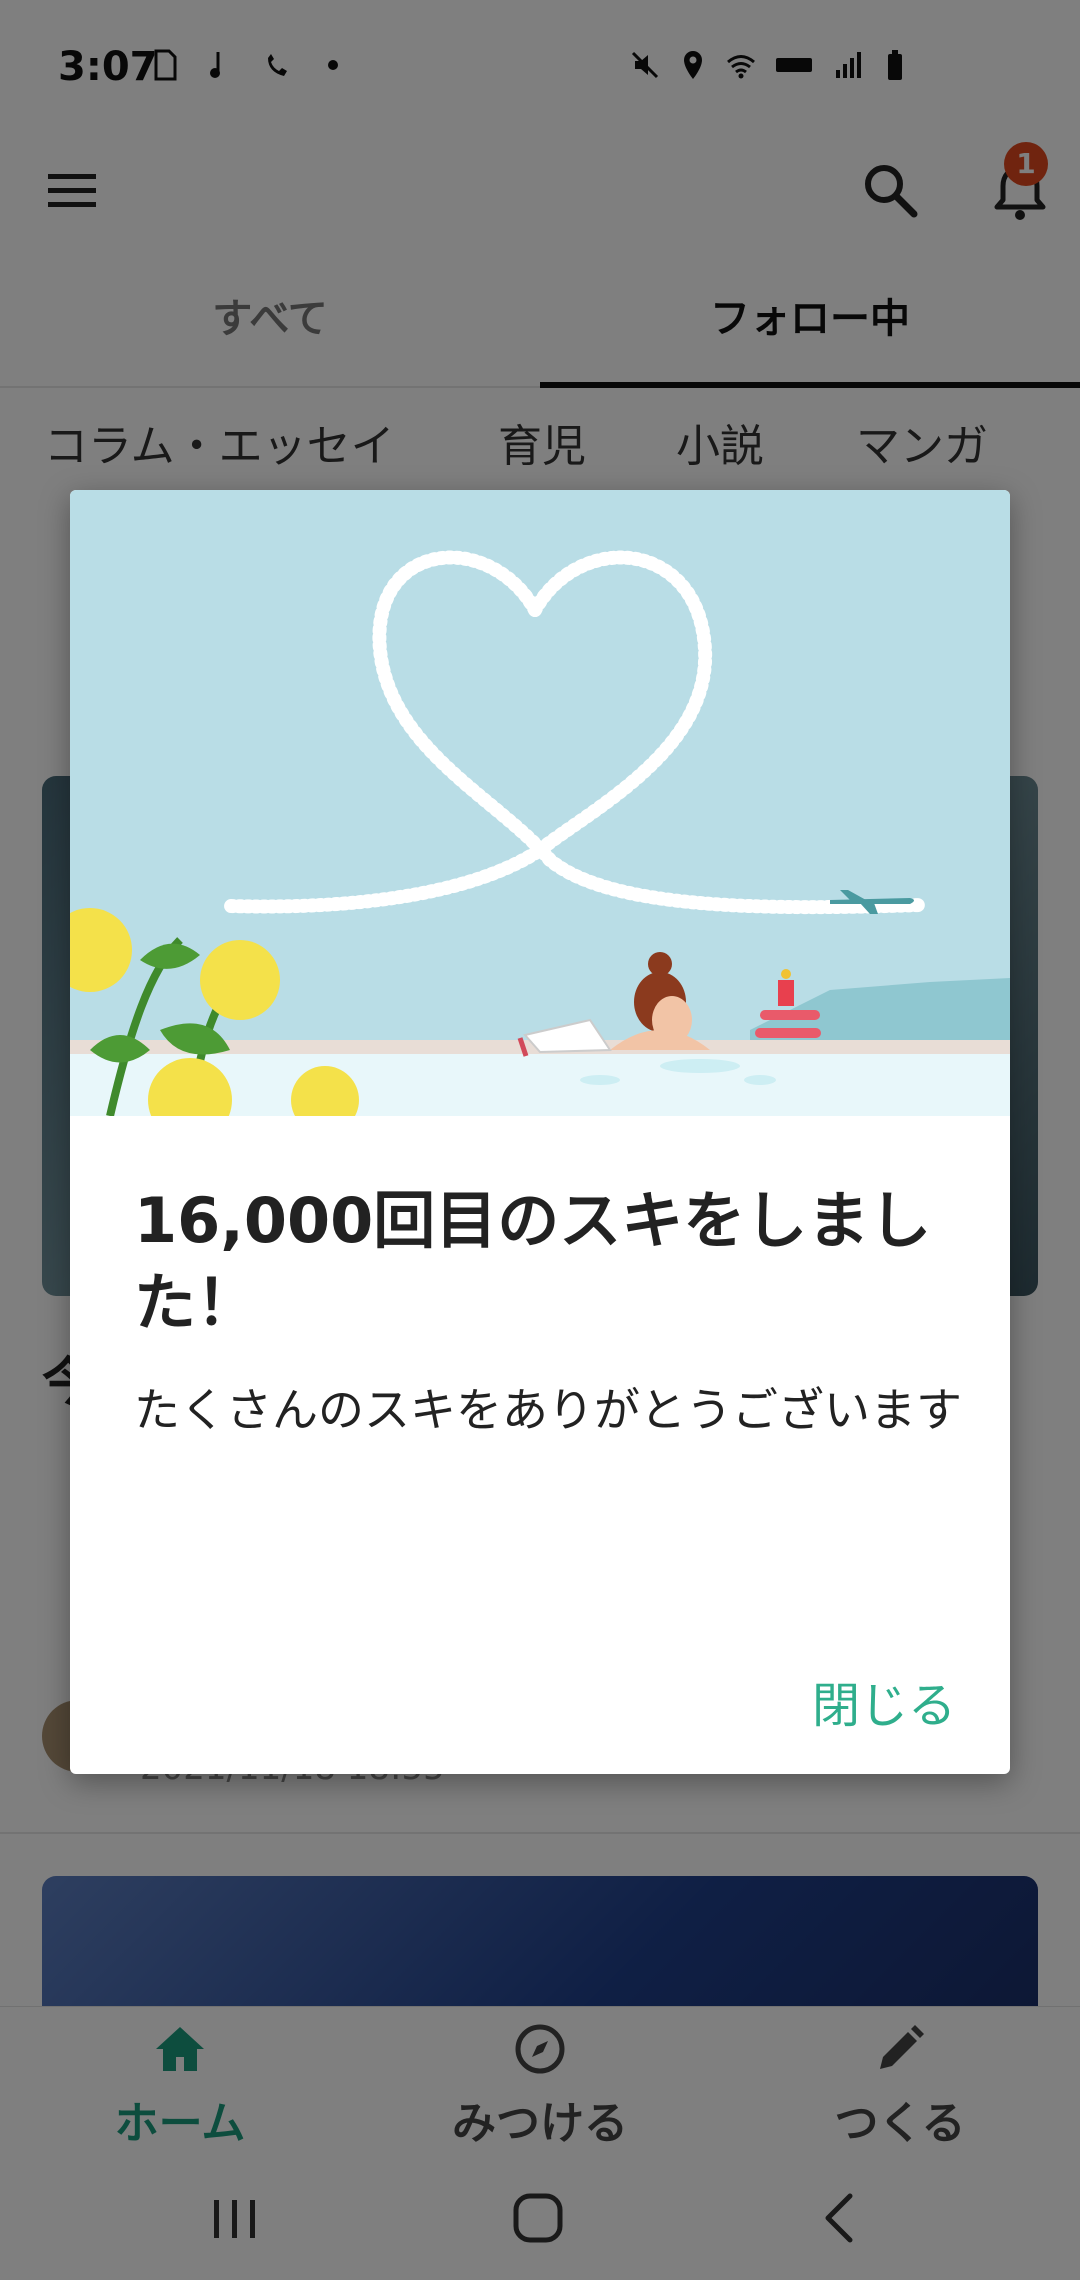  What do you see at coordinates (548, 1410) in the screenshot?
I see `dialog-message: たくさんのスキをありがとうございます` at bounding box center [548, 1410].